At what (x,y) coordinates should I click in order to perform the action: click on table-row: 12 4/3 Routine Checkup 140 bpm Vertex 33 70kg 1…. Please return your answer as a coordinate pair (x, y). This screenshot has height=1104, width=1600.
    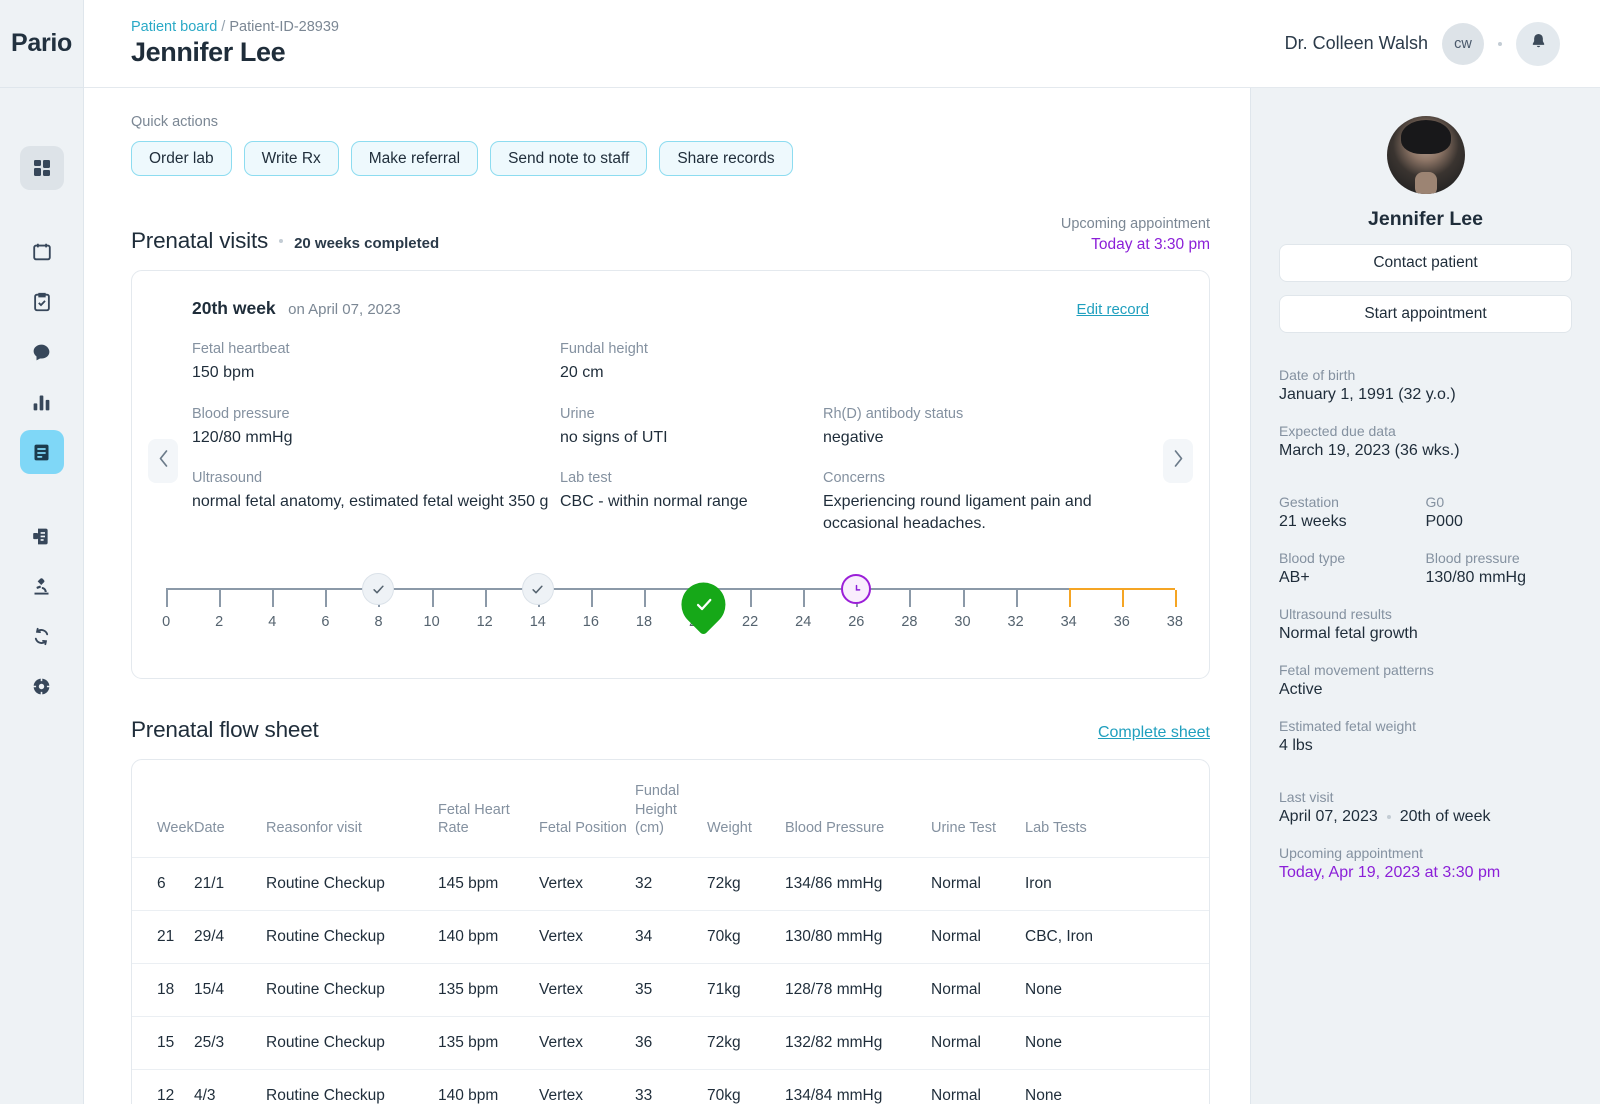
    Looking at the image, I should click on (670, 1086).